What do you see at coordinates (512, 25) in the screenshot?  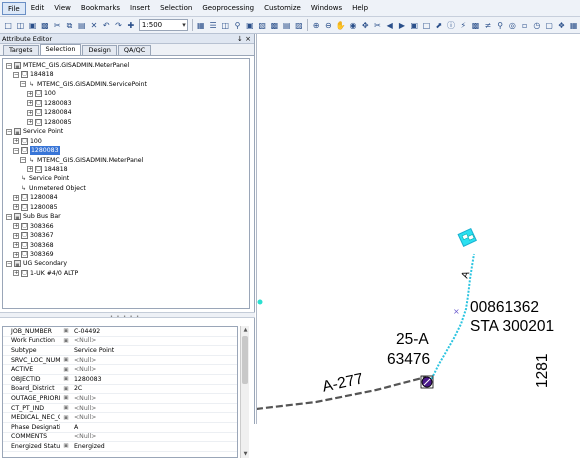 I see `find-route-icon: ◎` at bounding box center [512, 25].